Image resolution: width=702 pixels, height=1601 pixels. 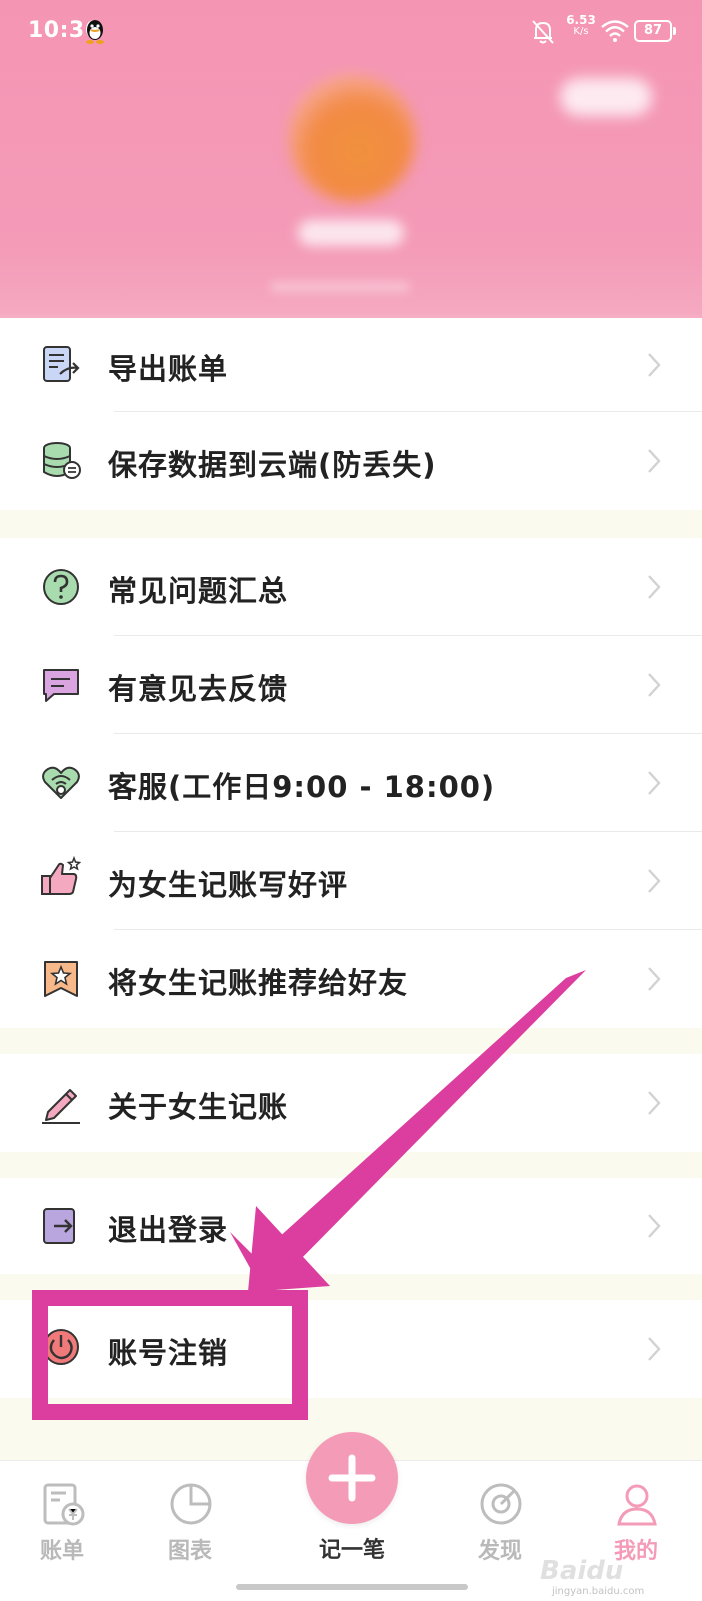 I want to click on plus-icon, so click(x=352, y=1478).